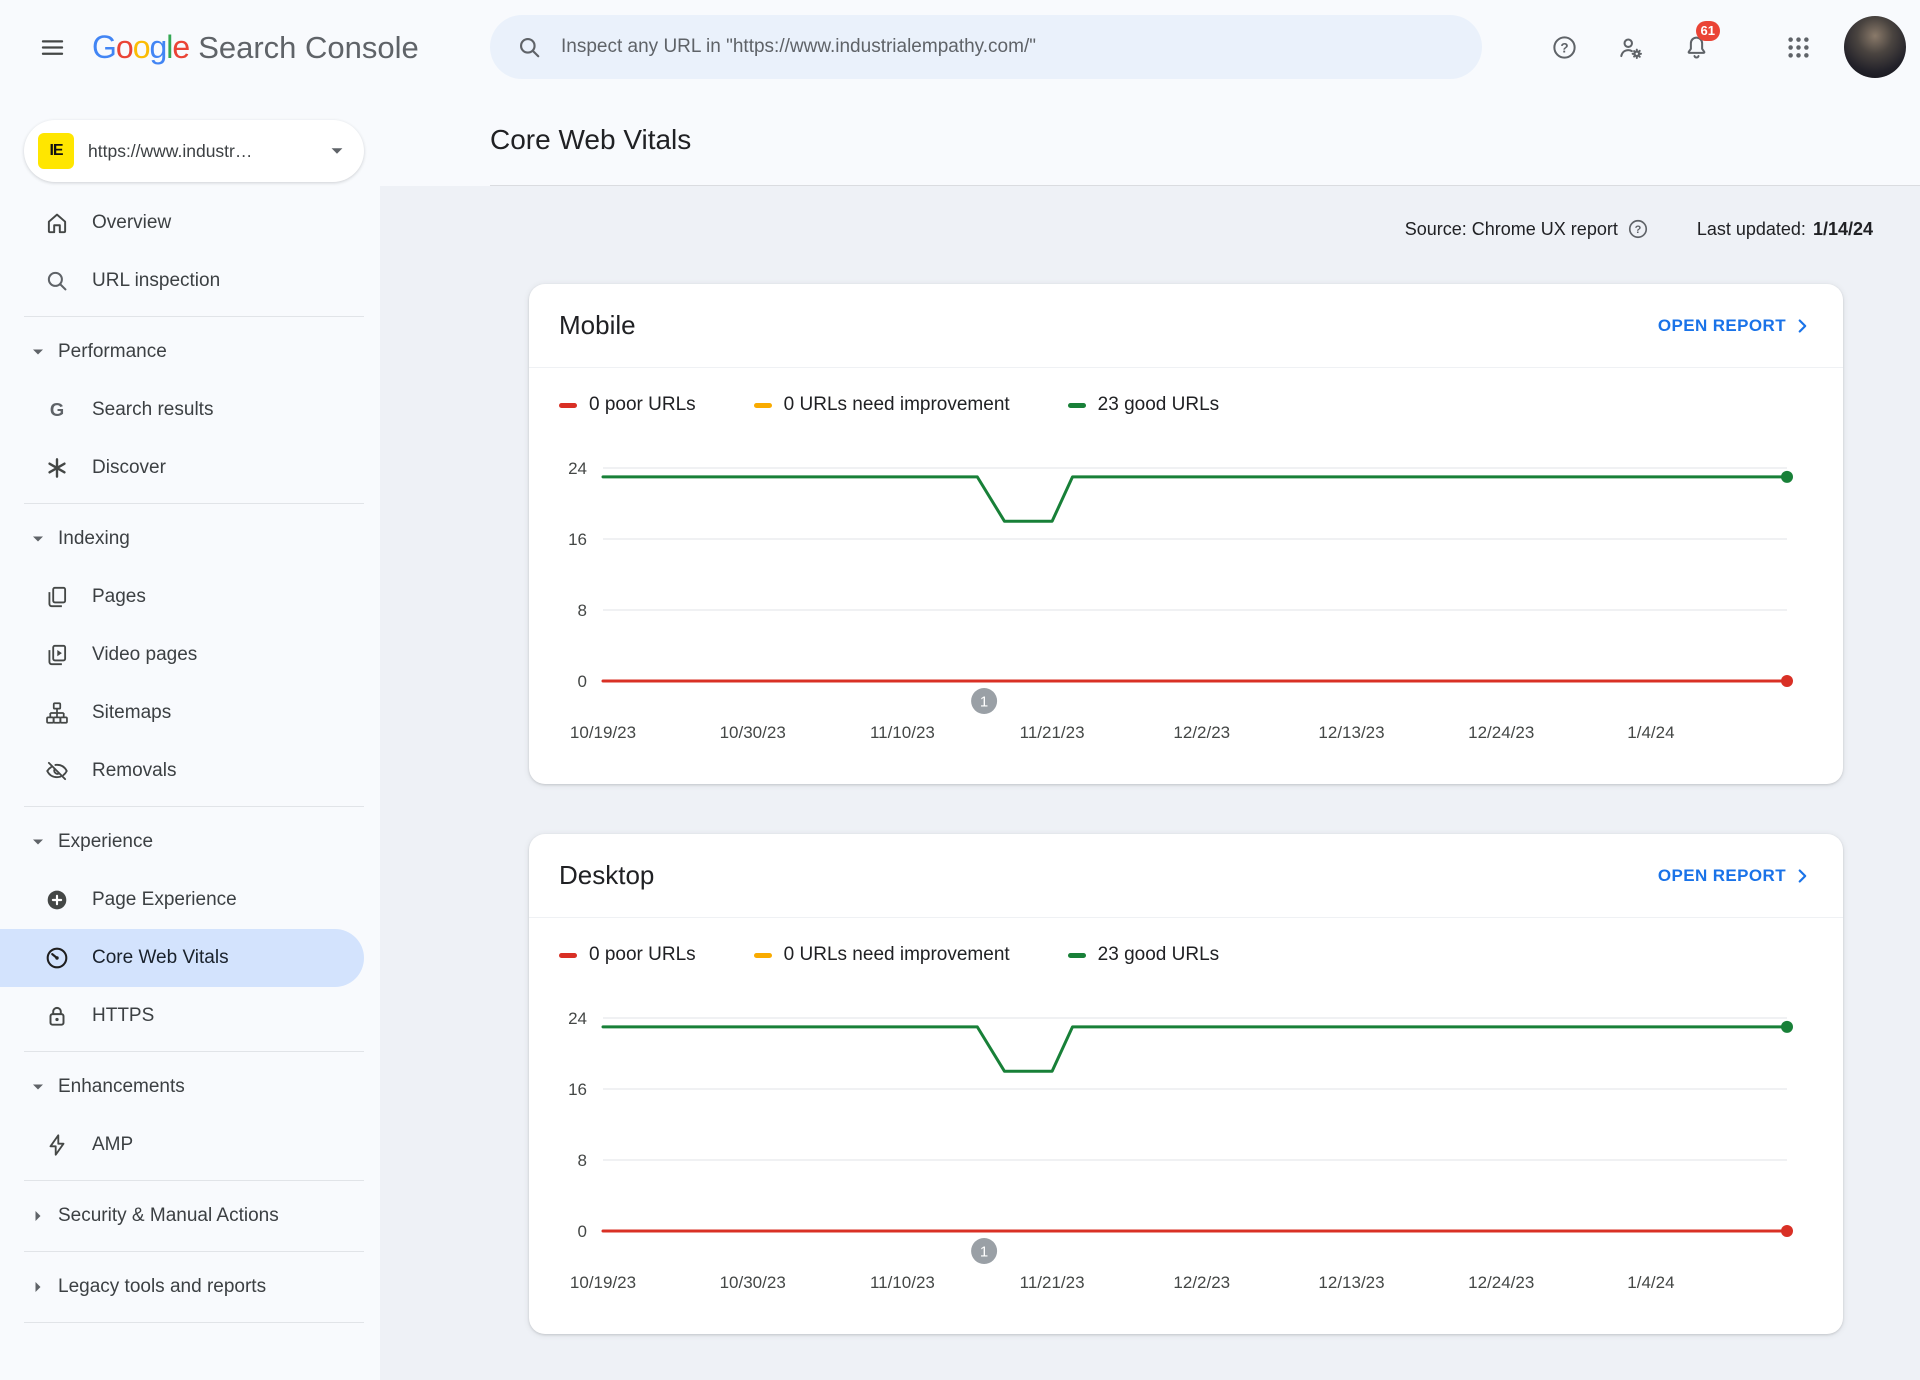 The width and height of the screenshot is (1920, 1380). I want to click on sidebar-section-performance: Performance, so click(190, 352).